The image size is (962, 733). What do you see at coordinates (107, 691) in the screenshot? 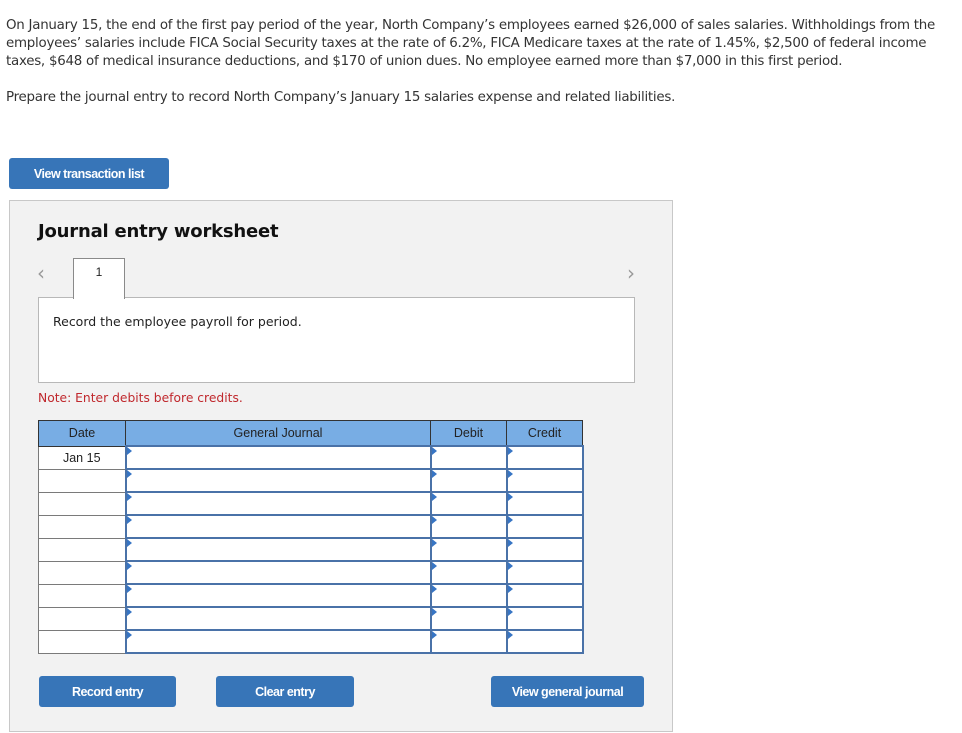
I see `record-entry-button: Record entry` at bounding box center [107, 691].